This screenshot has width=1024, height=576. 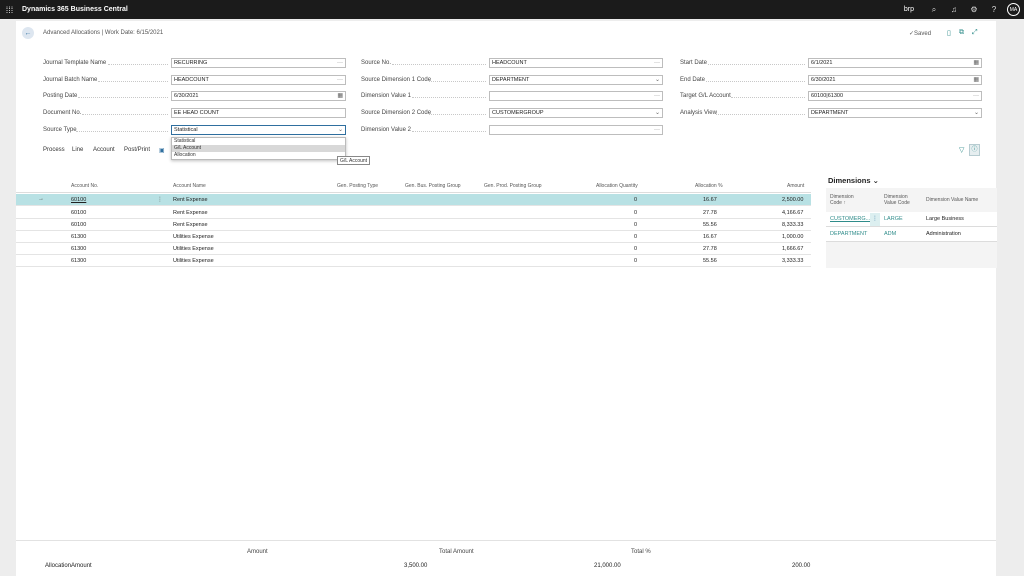 What do you see at coordinates (357, 186) in the screenshot?
I see `col-gen-posting-type: Gen. Posting Type` at bounding box center [357, 186].